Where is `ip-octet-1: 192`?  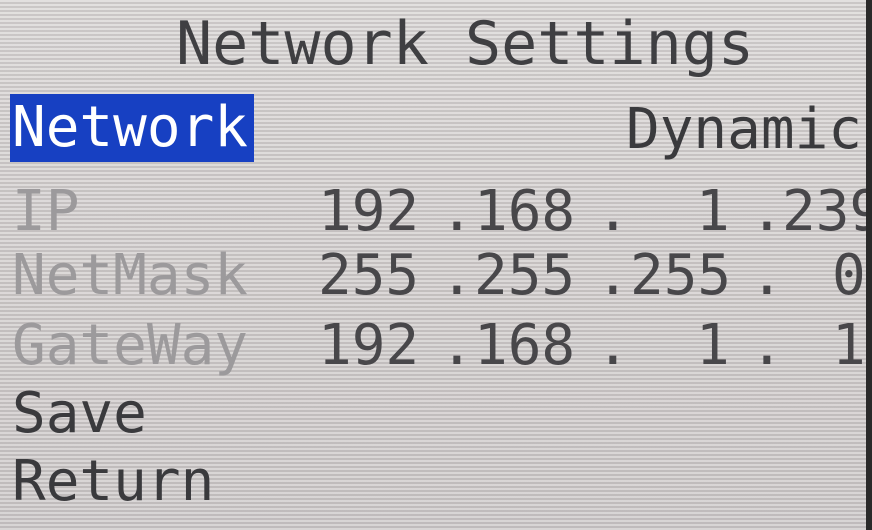
ip-octet-1: 192 is located at coordinates (368, 212).